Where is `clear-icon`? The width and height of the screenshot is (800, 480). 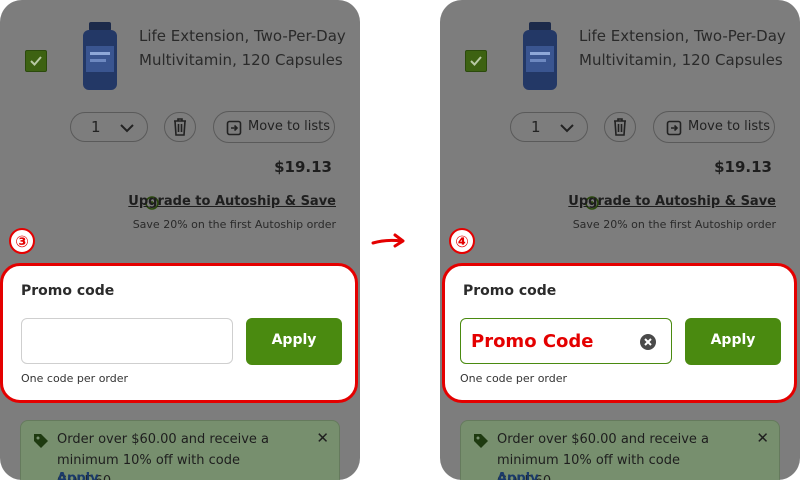
clear-icon is located at coordinates (648, 342).